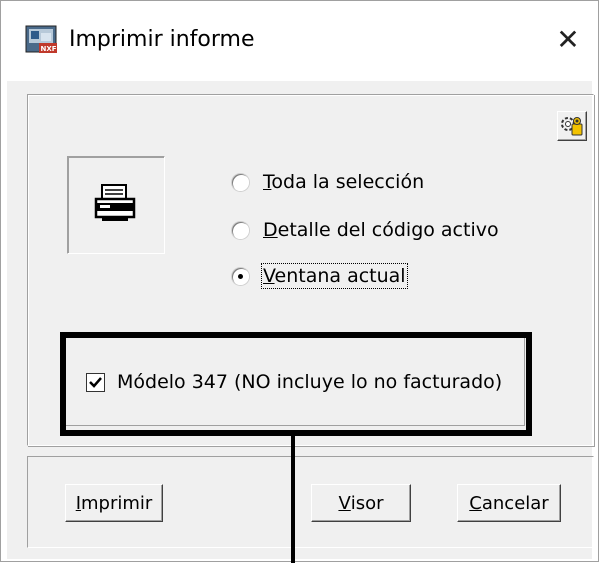  Describe the element at coordinates (334, 276) in the screenshot. I see `radio-label: Ventana actual` at that location.